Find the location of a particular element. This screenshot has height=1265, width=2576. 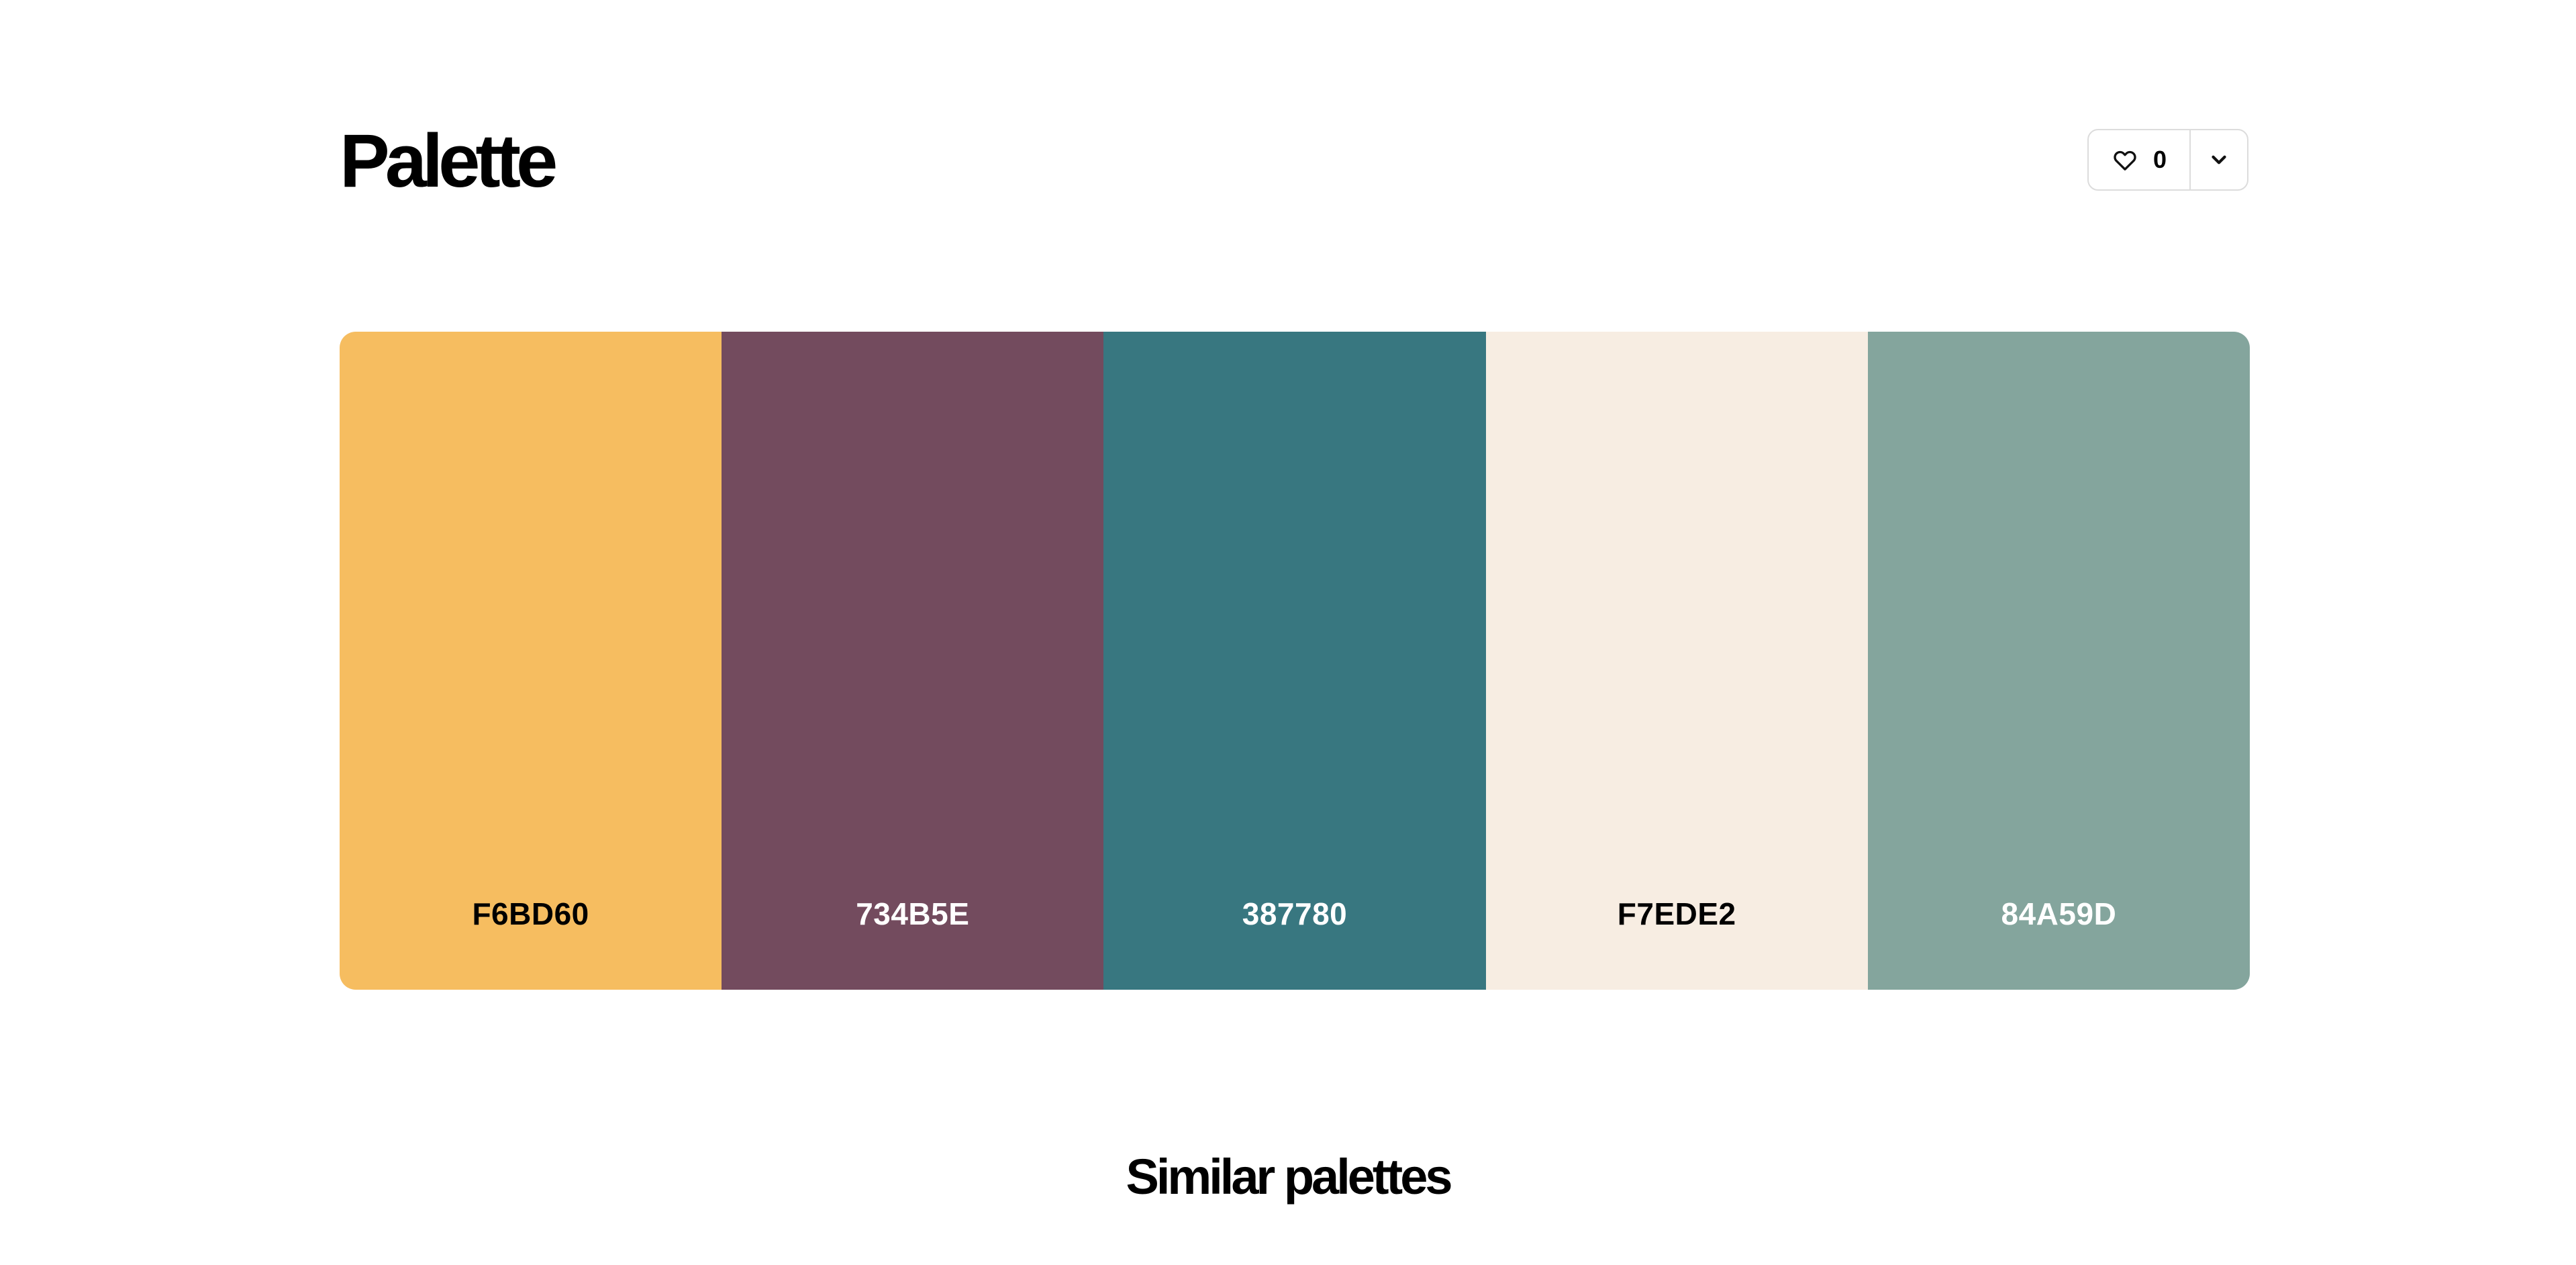

color-swatch: 387780 is located at coordinates (1294, 661).